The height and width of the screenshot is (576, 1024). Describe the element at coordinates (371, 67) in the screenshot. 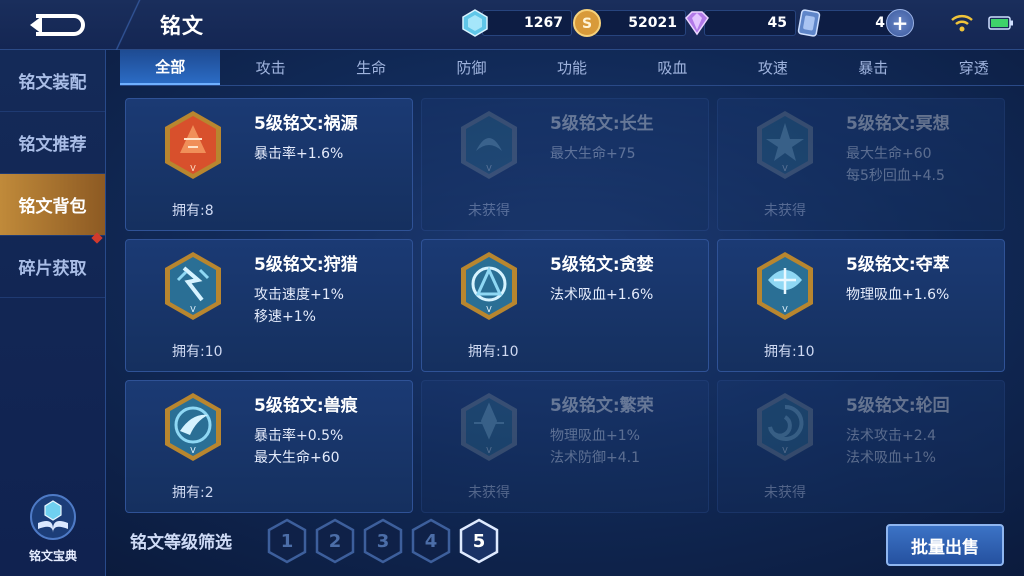

I see `tab-health: 生命` at that location.